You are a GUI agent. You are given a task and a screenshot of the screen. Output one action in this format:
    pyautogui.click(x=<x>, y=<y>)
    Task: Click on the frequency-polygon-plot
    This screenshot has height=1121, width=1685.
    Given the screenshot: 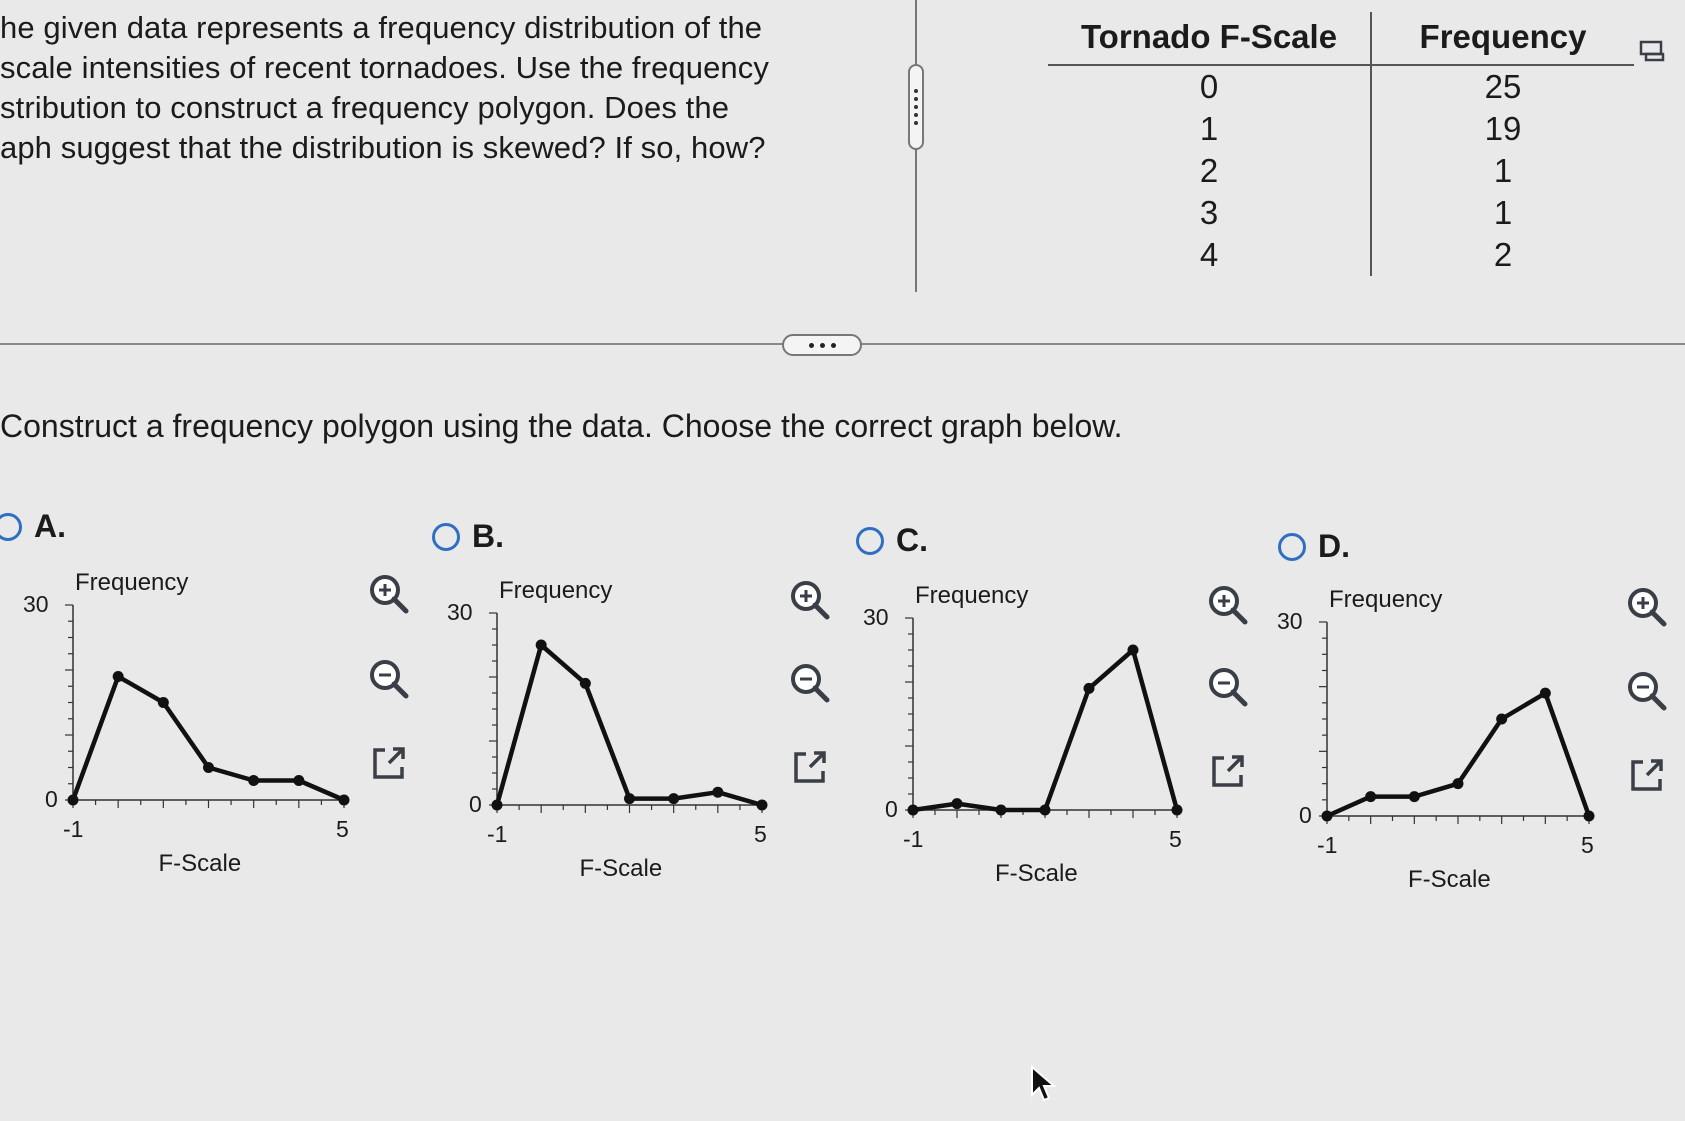 What is the action you would take?
    pyautogui.click(x=1457, y=722)
    